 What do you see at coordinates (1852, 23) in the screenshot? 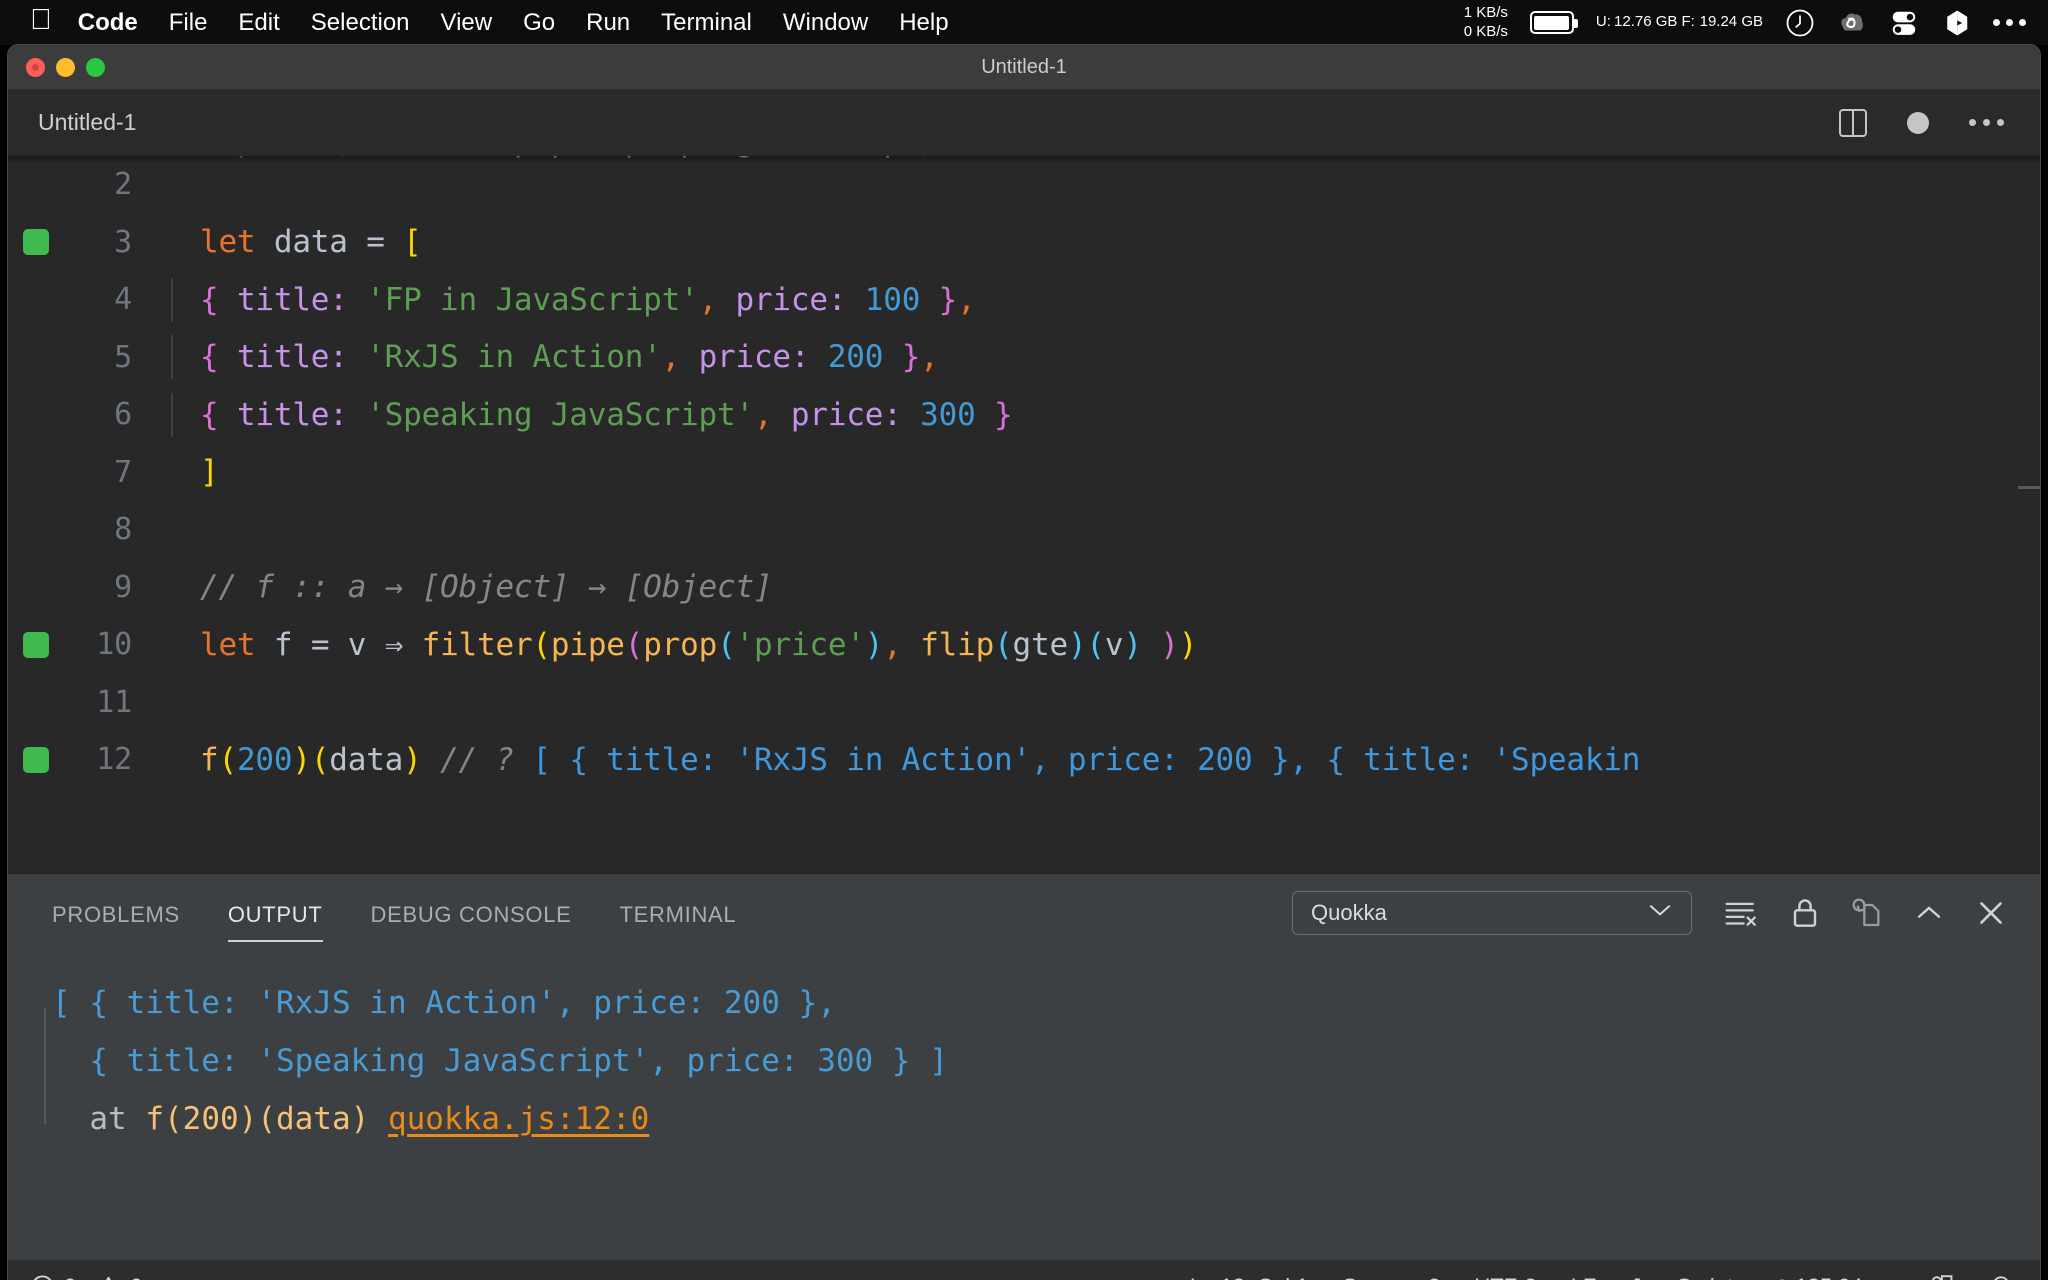
I see `cloud-sync-icon` at bounding box center [1852, 23].